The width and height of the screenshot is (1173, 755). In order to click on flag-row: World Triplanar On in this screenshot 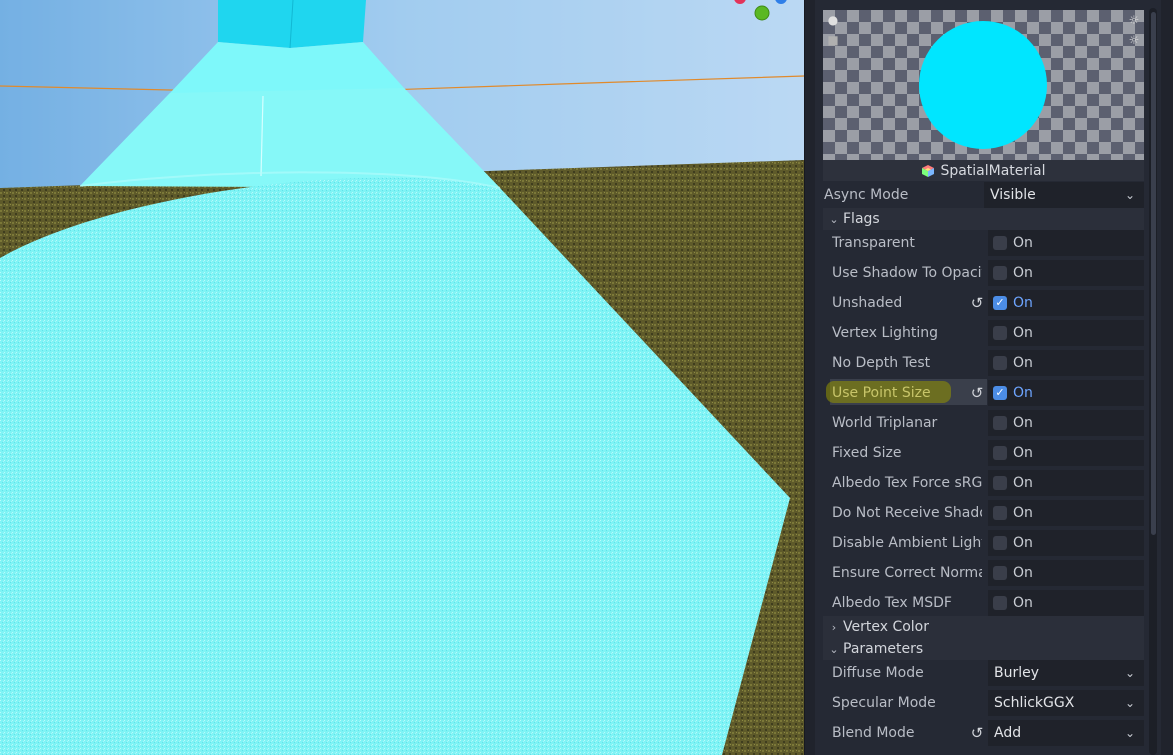, I will do `click(983, 423)`.